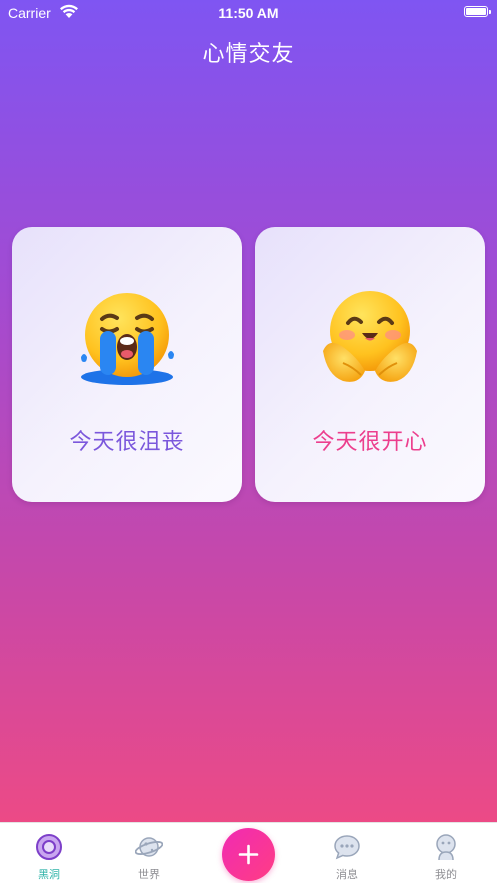  I want to click on tab-label-black-hole: 黑洞, so click(49, 874).